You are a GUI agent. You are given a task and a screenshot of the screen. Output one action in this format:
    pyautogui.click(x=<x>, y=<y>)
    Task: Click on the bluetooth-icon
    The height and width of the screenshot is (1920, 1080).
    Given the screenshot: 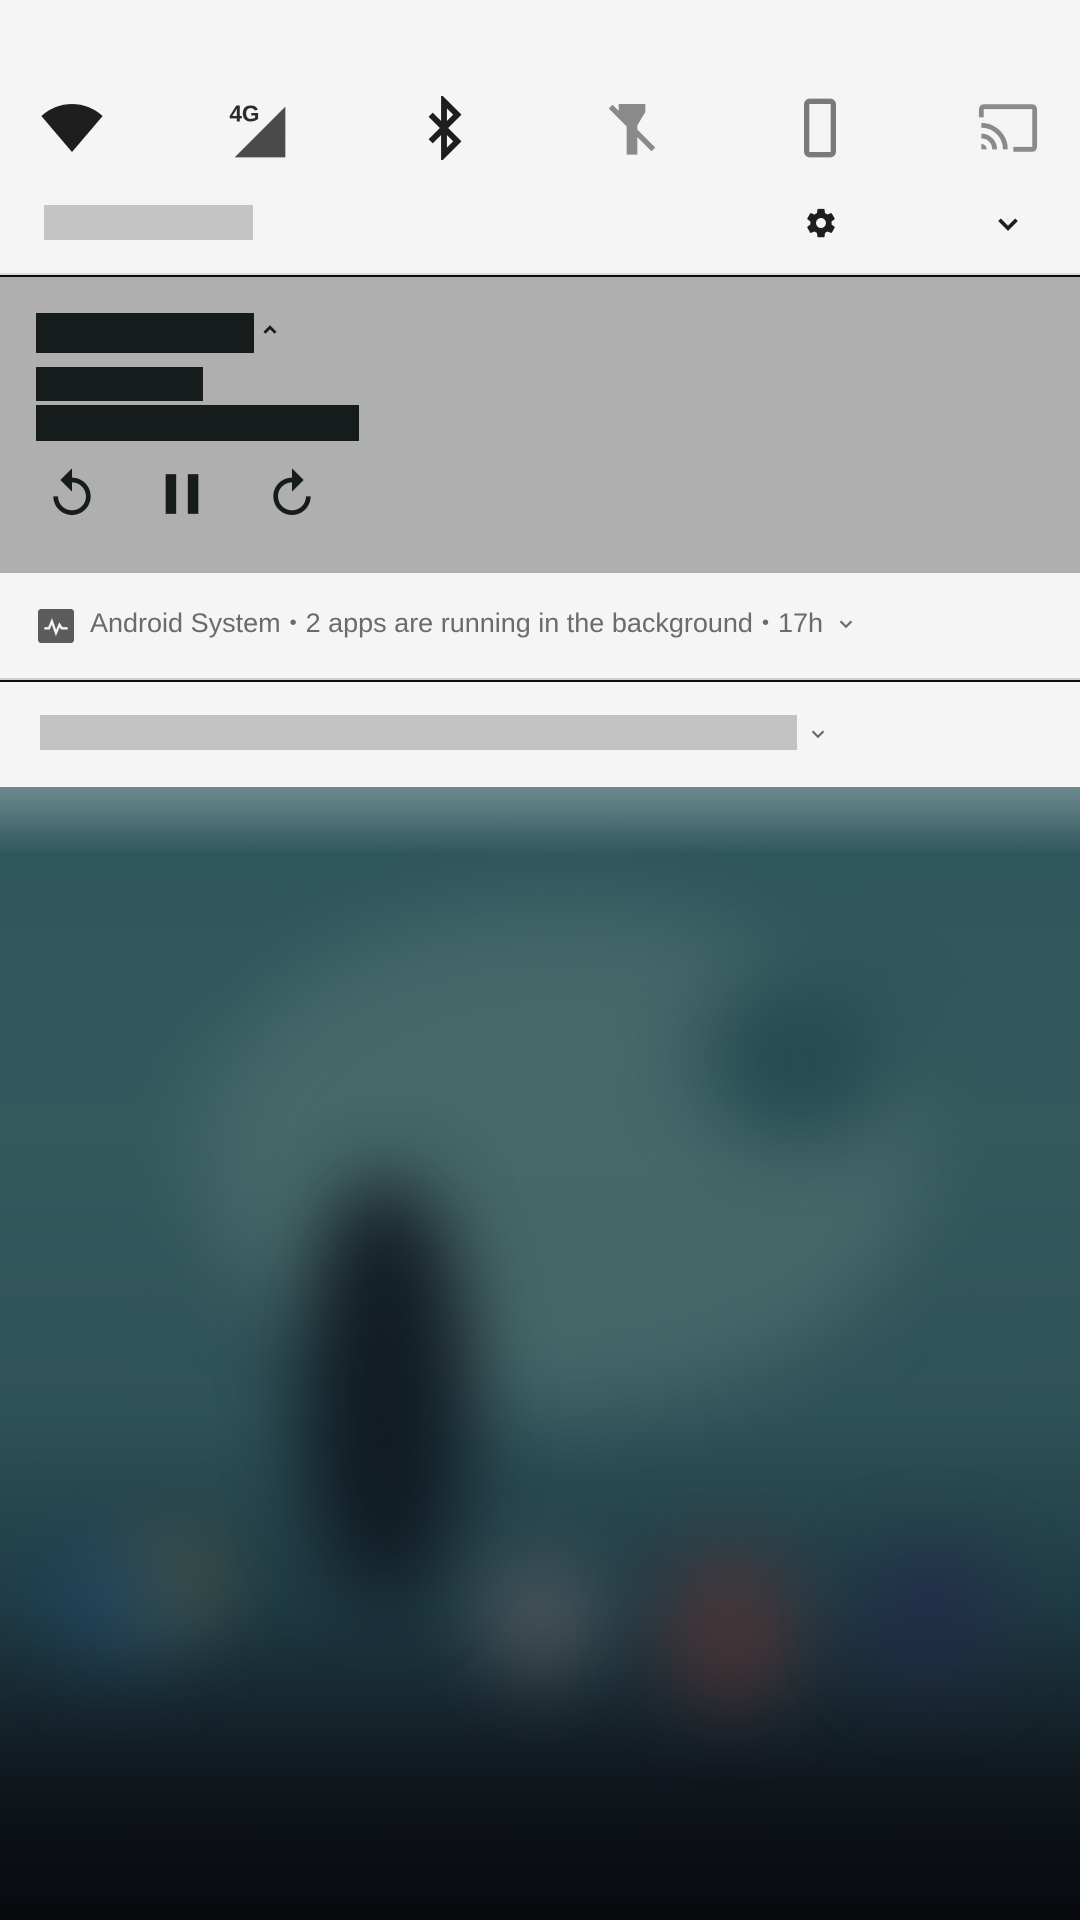 What is the action you would take?
    pyautogui.click(x=445, y=128)
    